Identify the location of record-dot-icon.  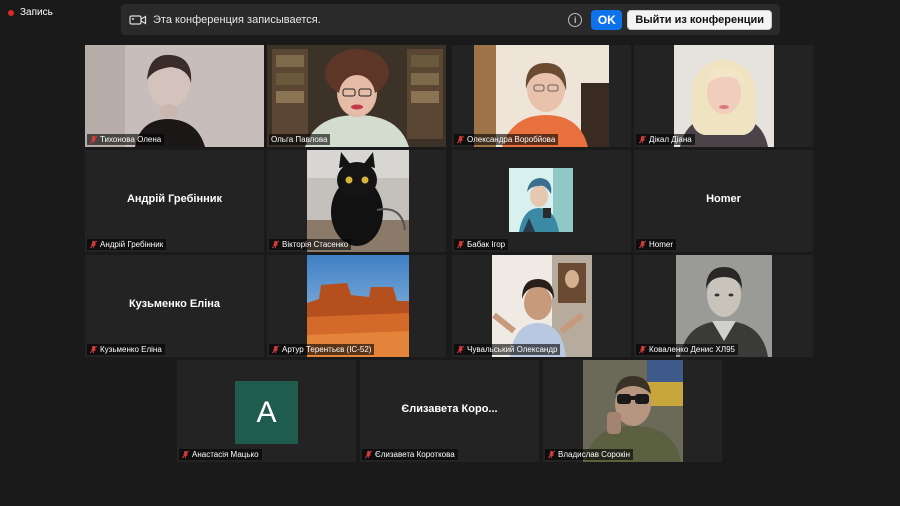
(11, 12).